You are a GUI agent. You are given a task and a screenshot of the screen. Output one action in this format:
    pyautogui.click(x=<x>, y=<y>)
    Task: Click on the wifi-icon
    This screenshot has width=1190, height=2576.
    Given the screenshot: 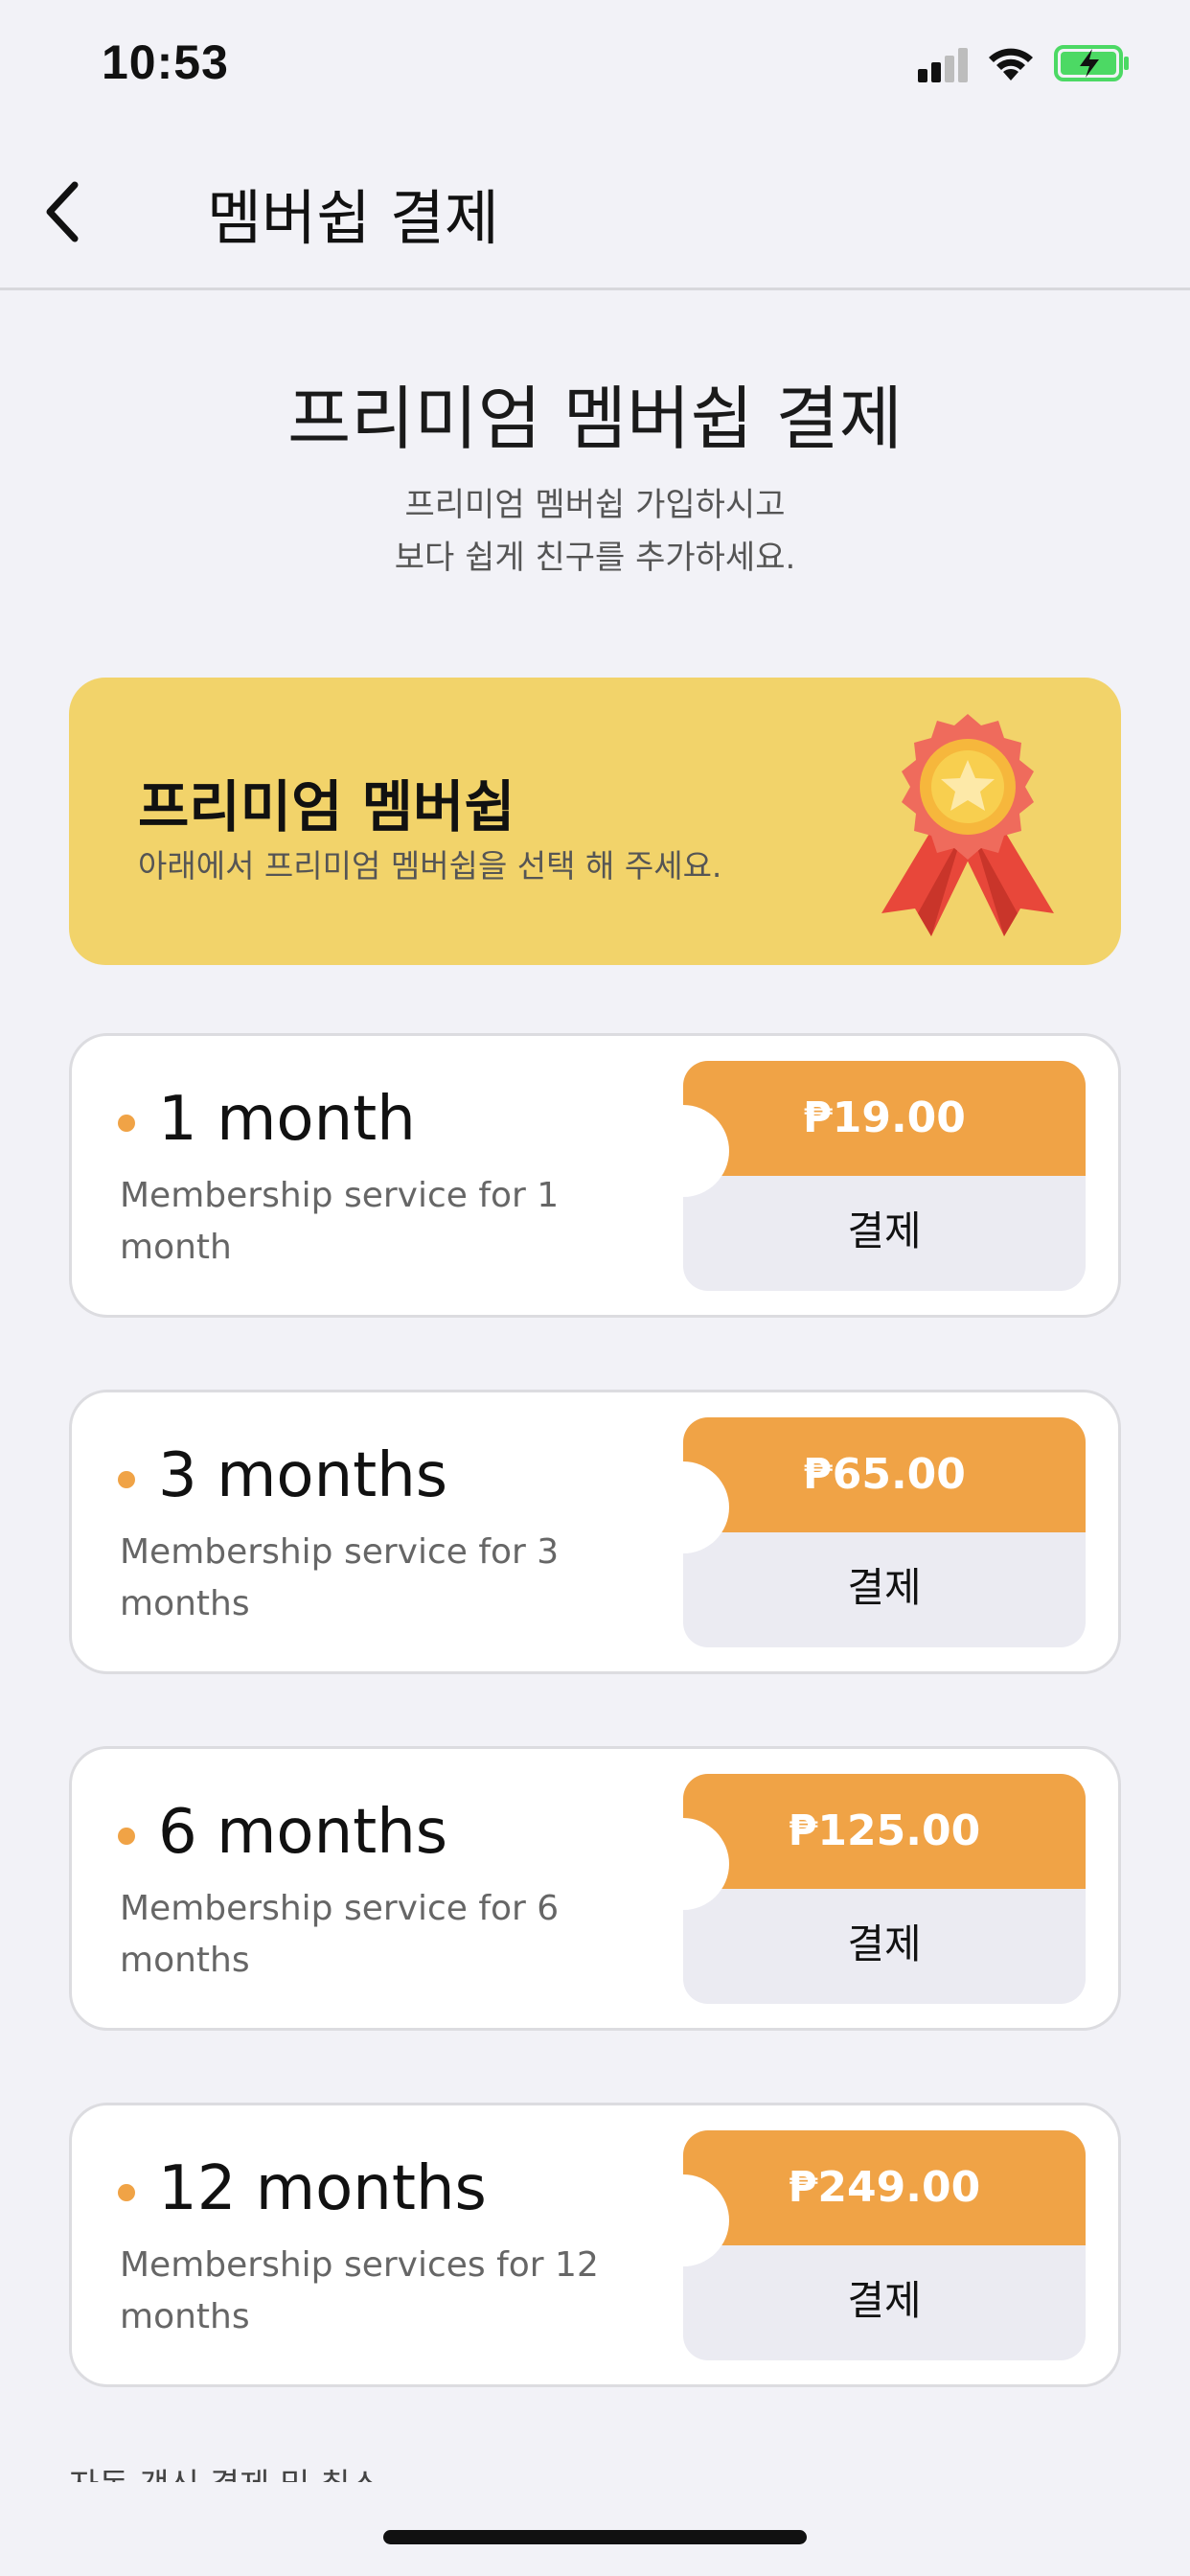 What is the action you would take?
    pyautogui.click(x=1011, y=64)
    